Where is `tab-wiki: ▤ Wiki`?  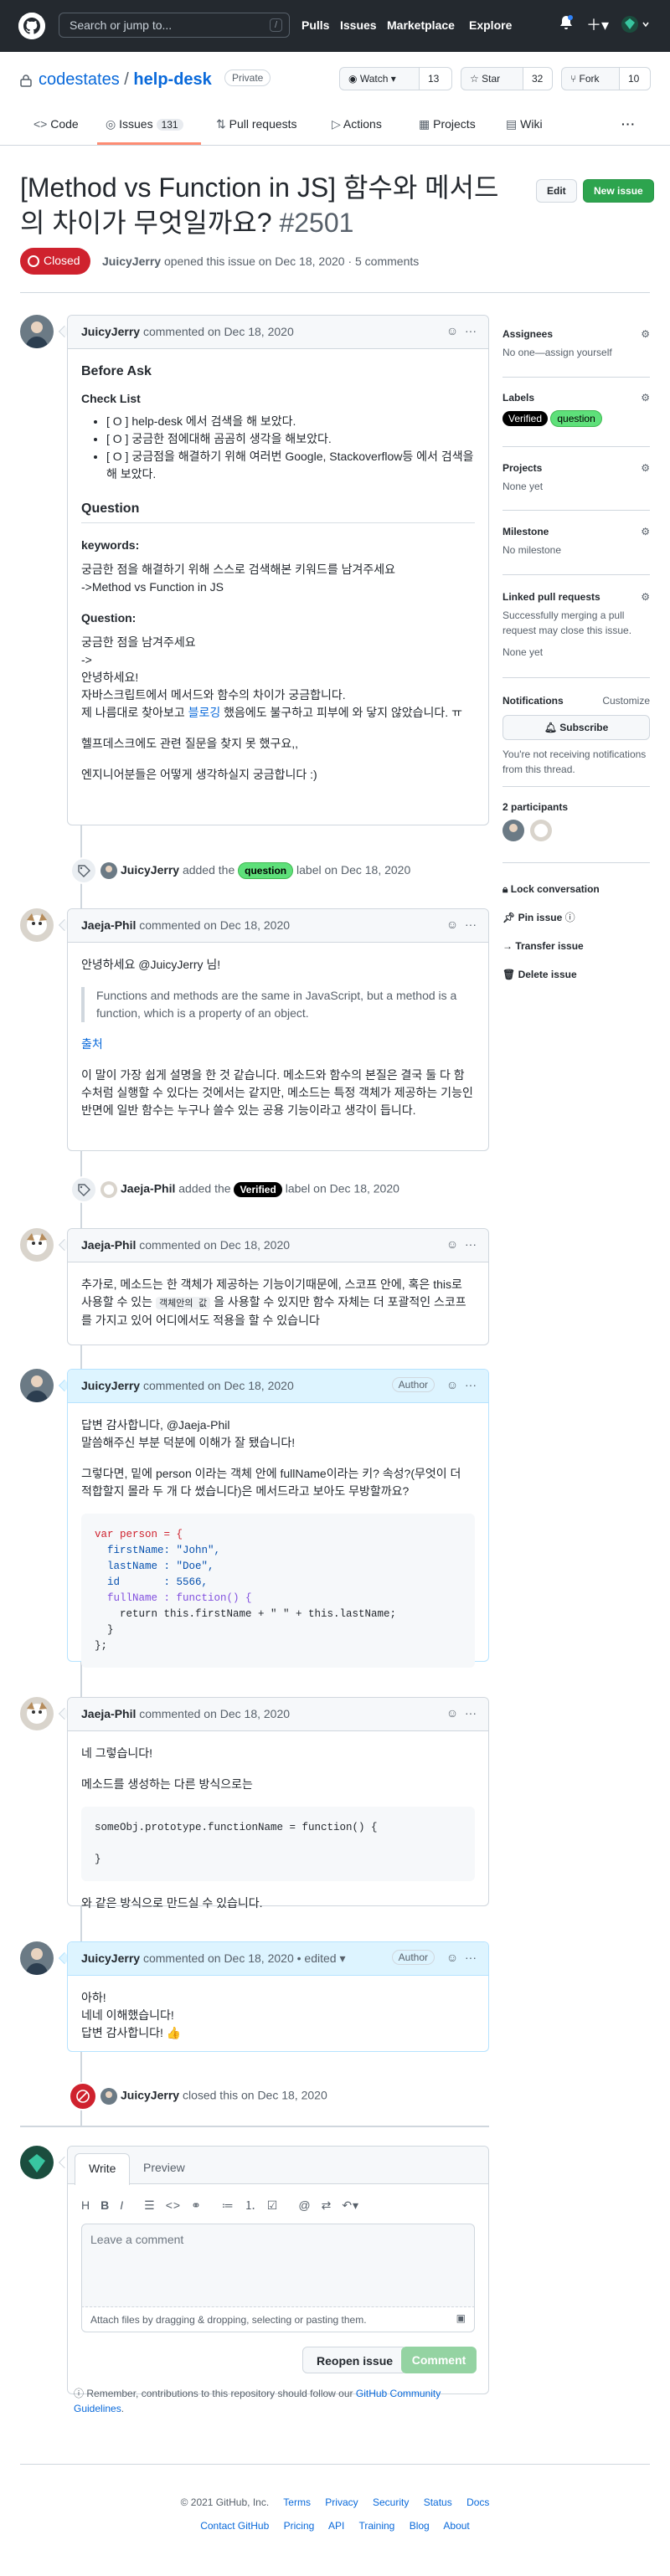
tab-wiki: ▤ Wiki is located at coordinates (524, 124).